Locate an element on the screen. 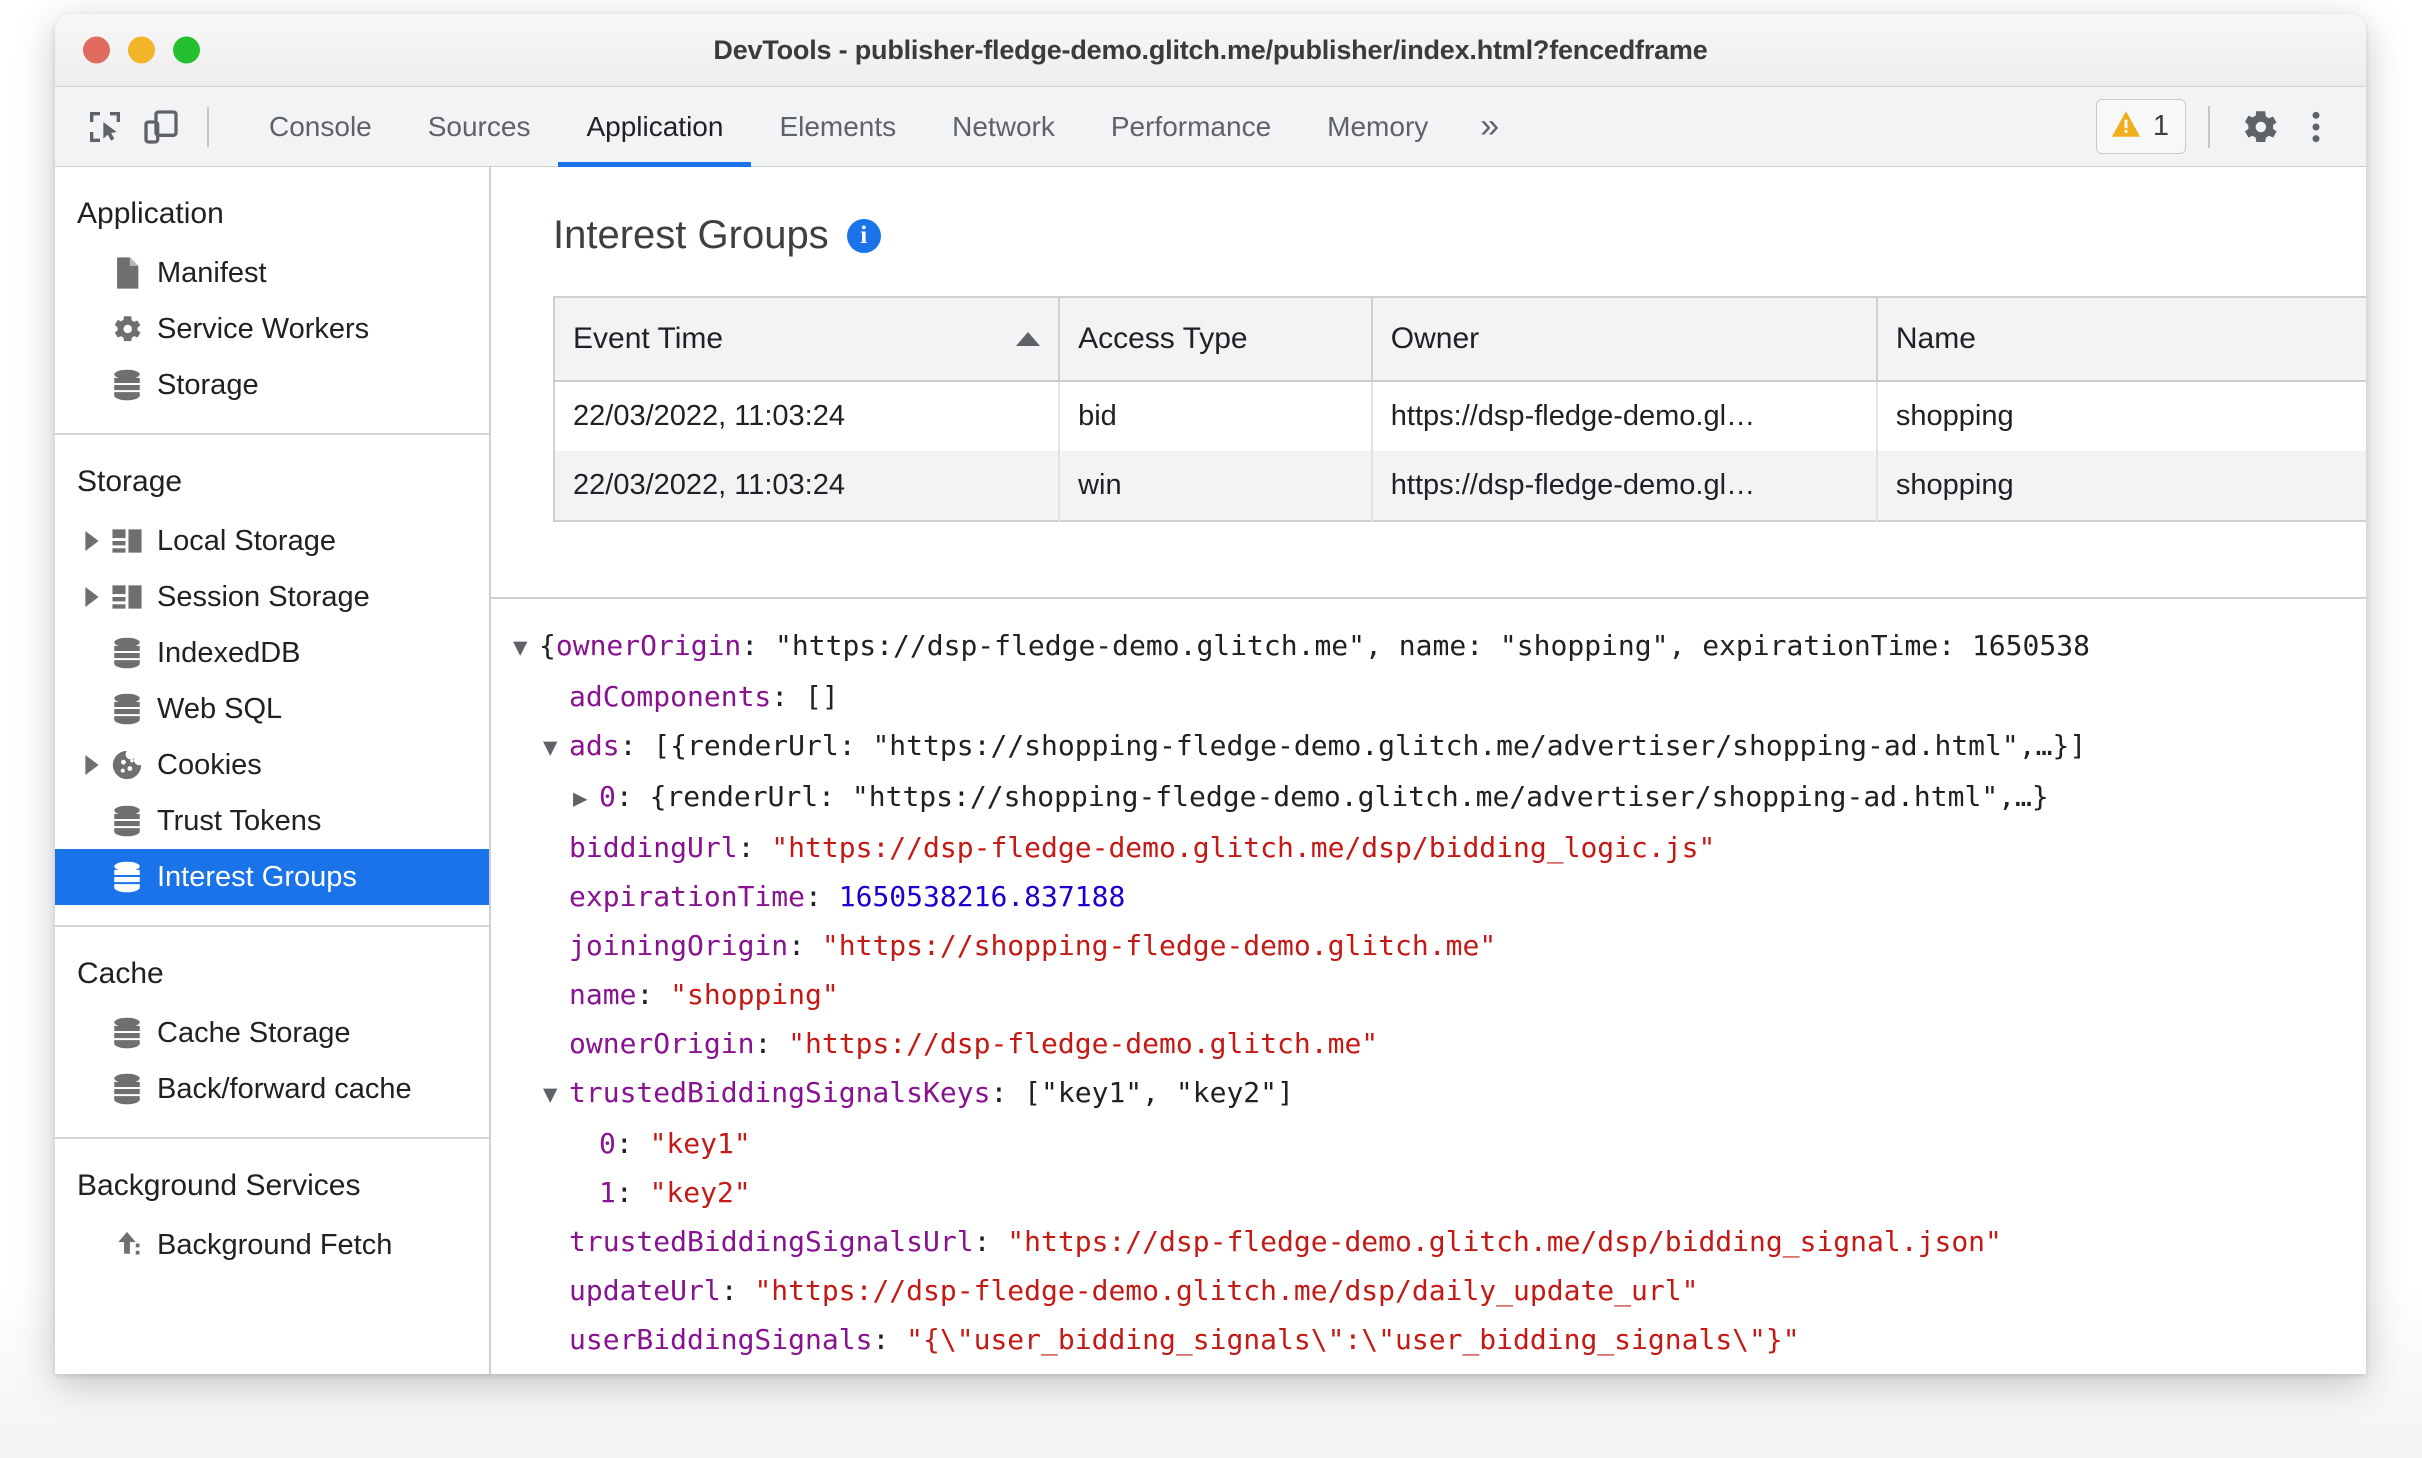 This screenshot has height=1458, width=2422. sidebar-item-background-fetch: Background Fetch is located at coordinates (272, 1245).